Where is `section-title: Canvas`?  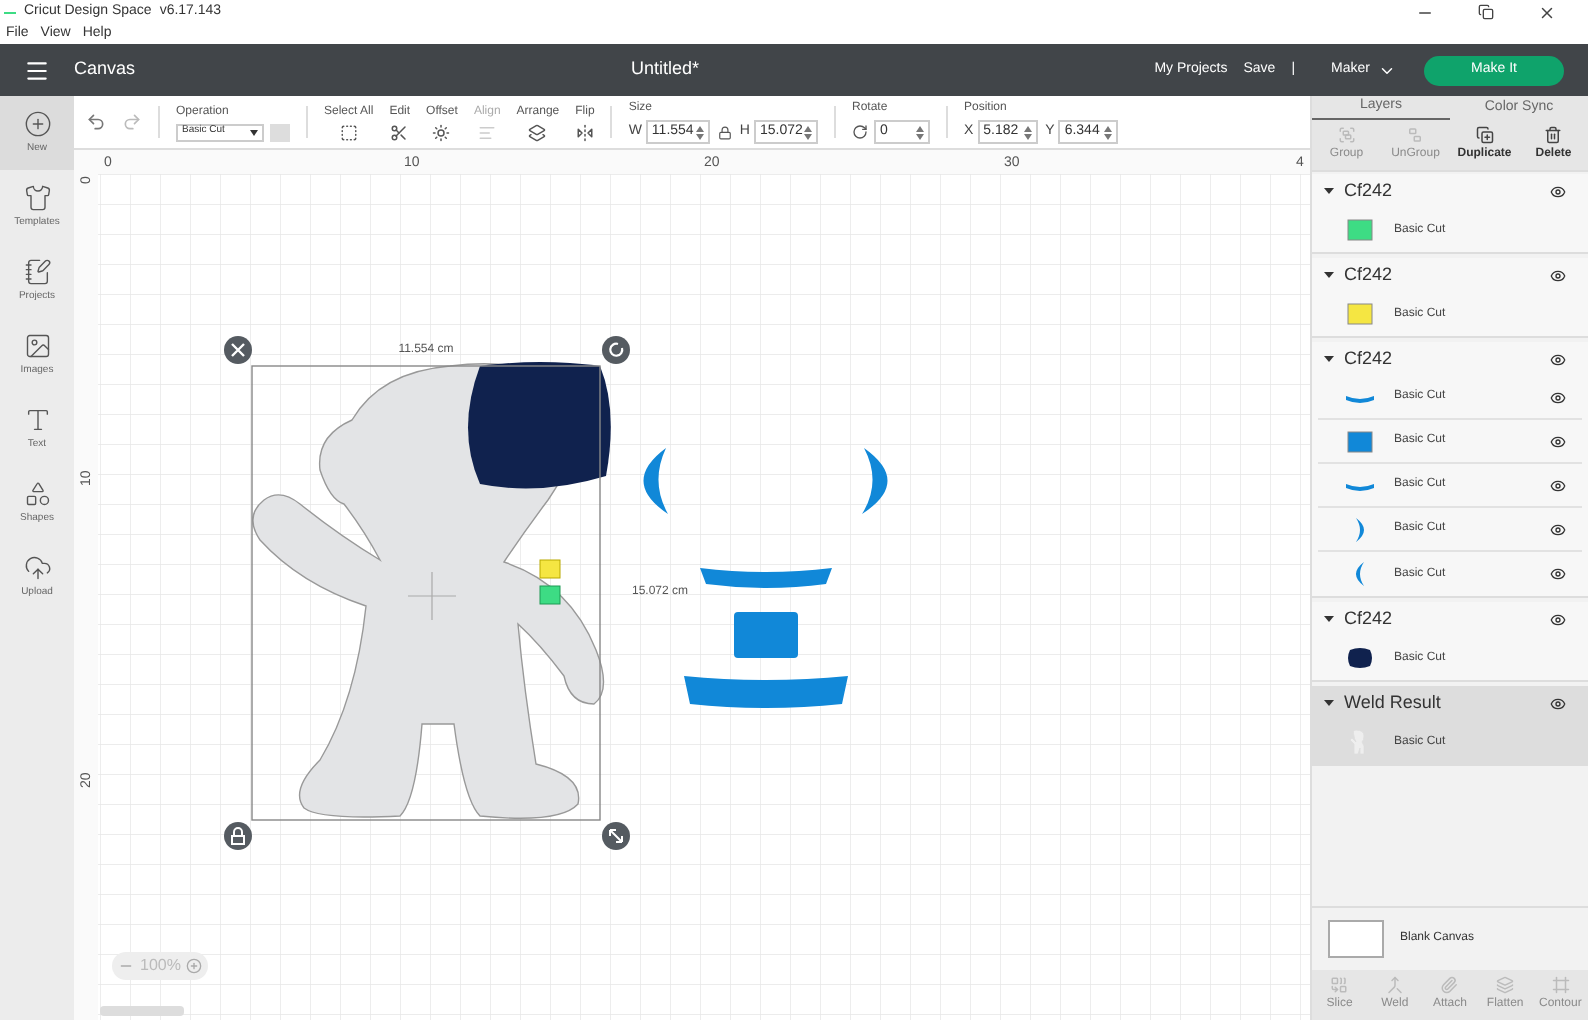
section-title: Canvas is located at coordinates (105, 69).